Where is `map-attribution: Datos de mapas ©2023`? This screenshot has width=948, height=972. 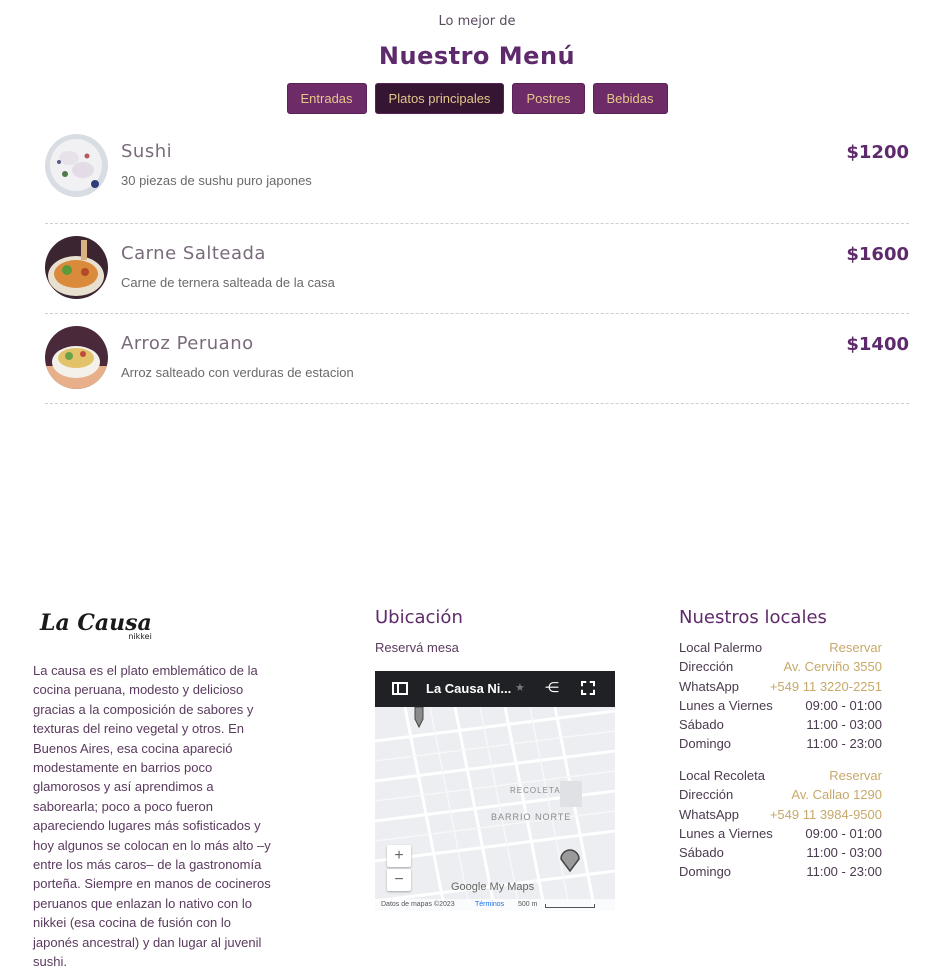
map-attribution: Datos de mapas ©2023 is located at coordinates (418, 904).